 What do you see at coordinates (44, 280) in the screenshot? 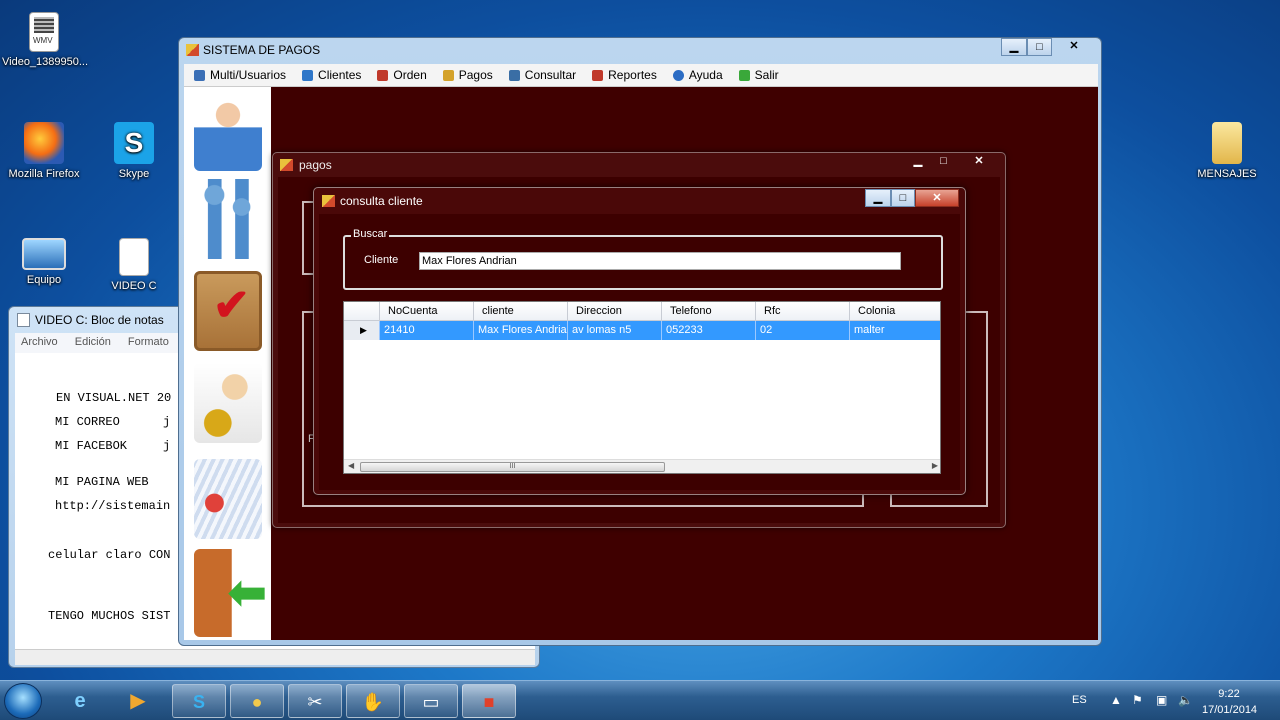
I see `desktop-icon-label: Equipo` at bounding box center [44, 280].